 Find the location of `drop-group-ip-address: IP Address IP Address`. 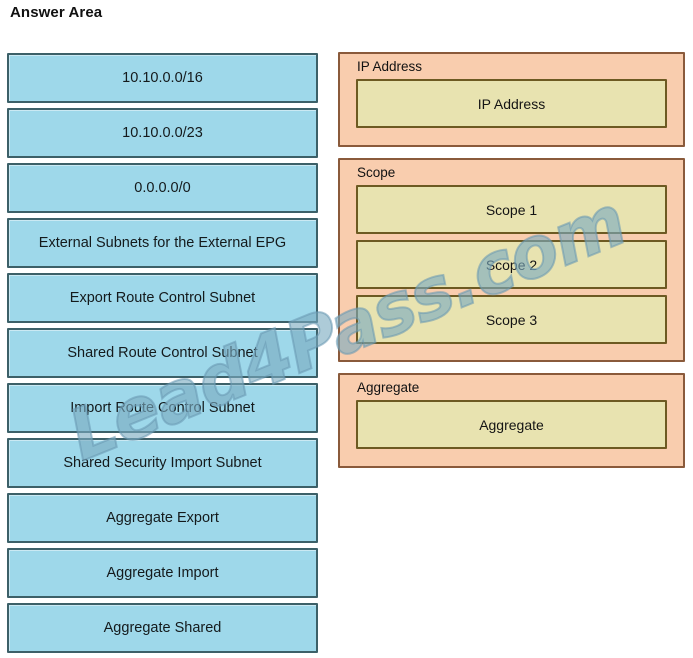

drop-group-ip-address: IP Address IP Address is located at coordinates (511, 99).